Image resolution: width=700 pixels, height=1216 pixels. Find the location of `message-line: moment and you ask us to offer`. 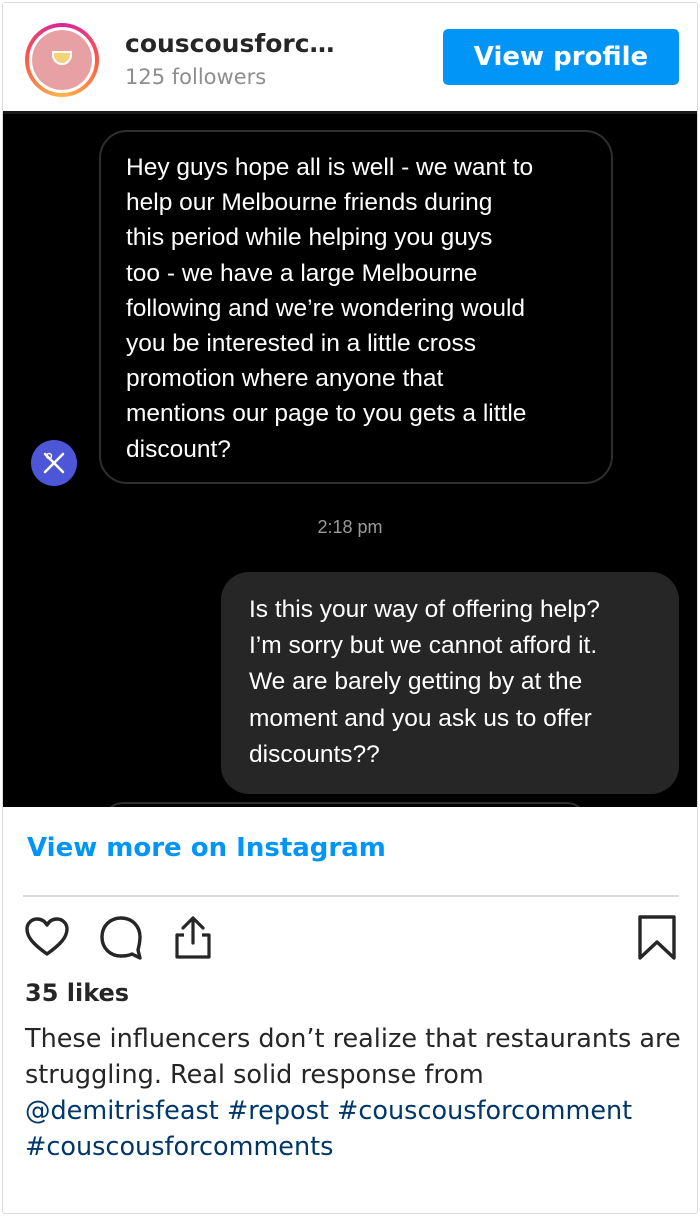

message-line: moment and you ask us to offer is located at coordinates (420, 718).